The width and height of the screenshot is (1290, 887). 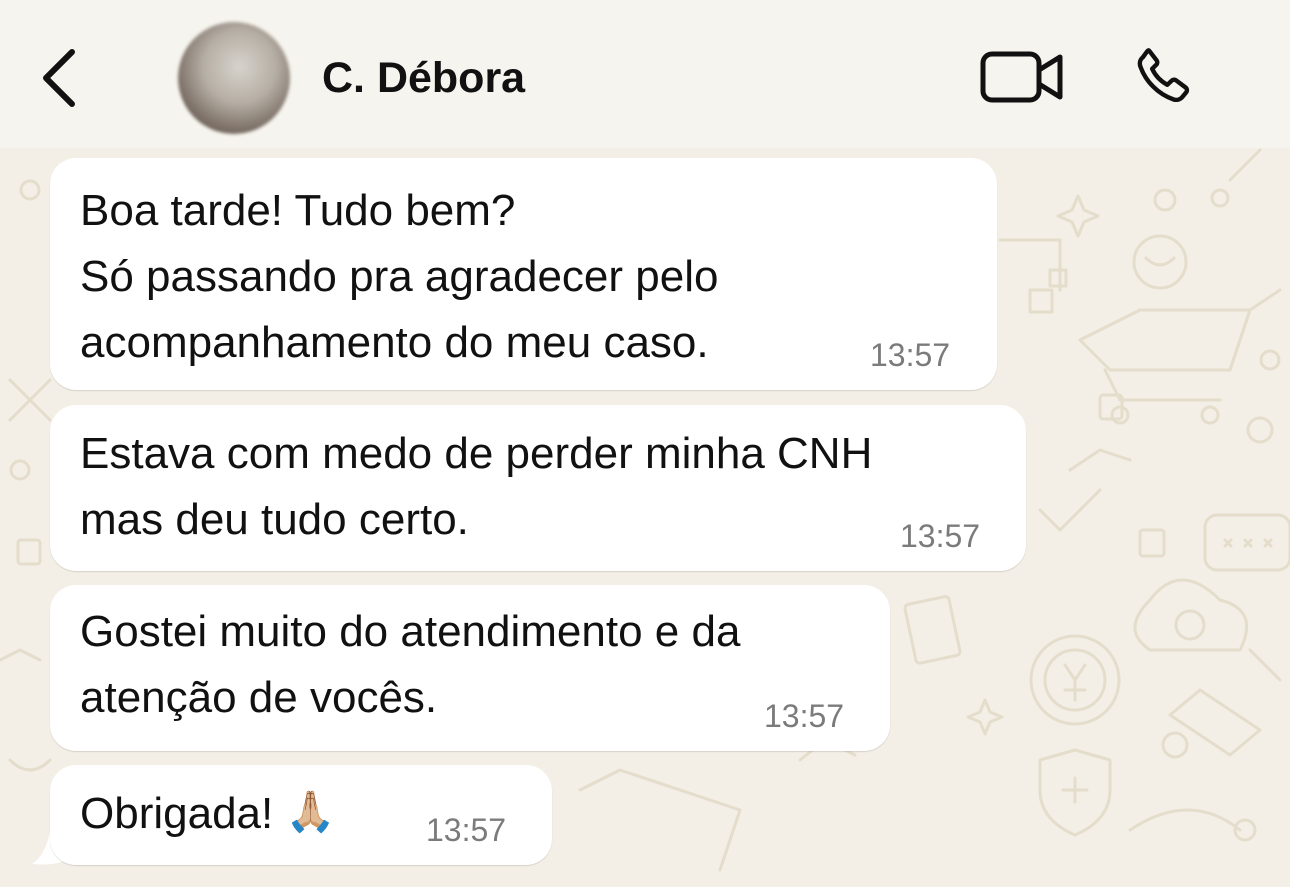 I want to click on chevron-left-icon, so click(x=59, y=78).